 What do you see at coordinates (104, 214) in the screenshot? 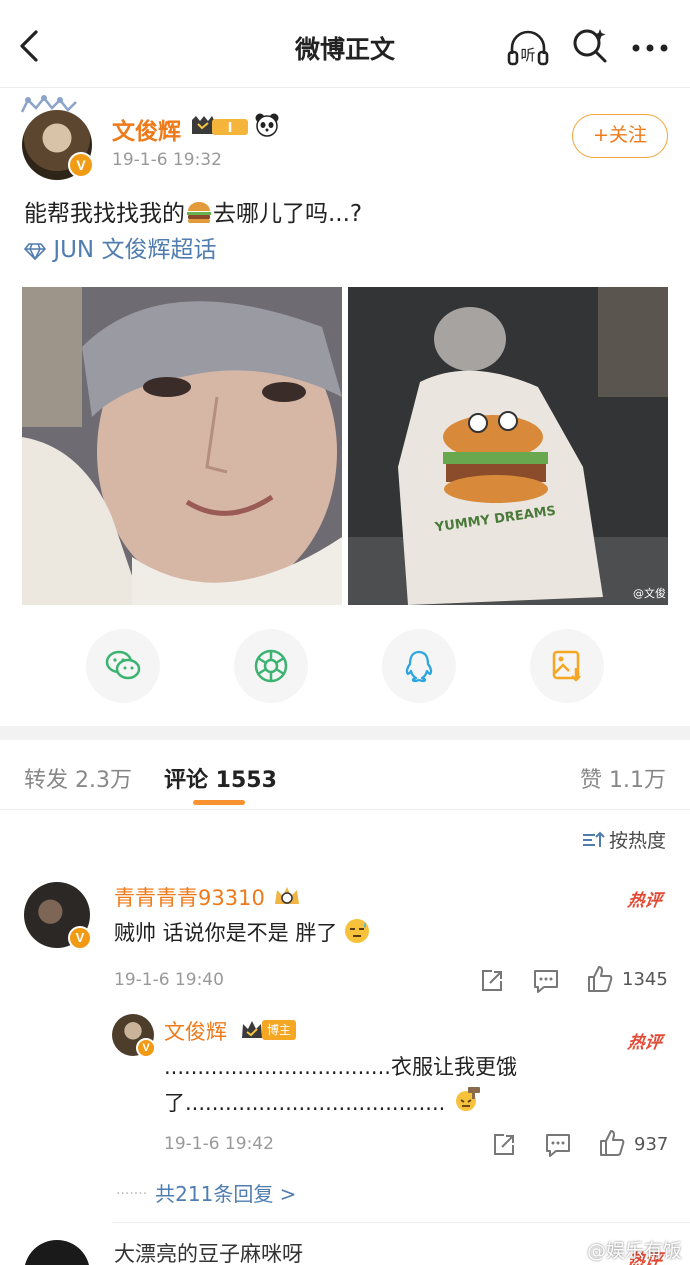
I see `post-text-part1: 能帮我找找我的` at bounding box center [104, 214].